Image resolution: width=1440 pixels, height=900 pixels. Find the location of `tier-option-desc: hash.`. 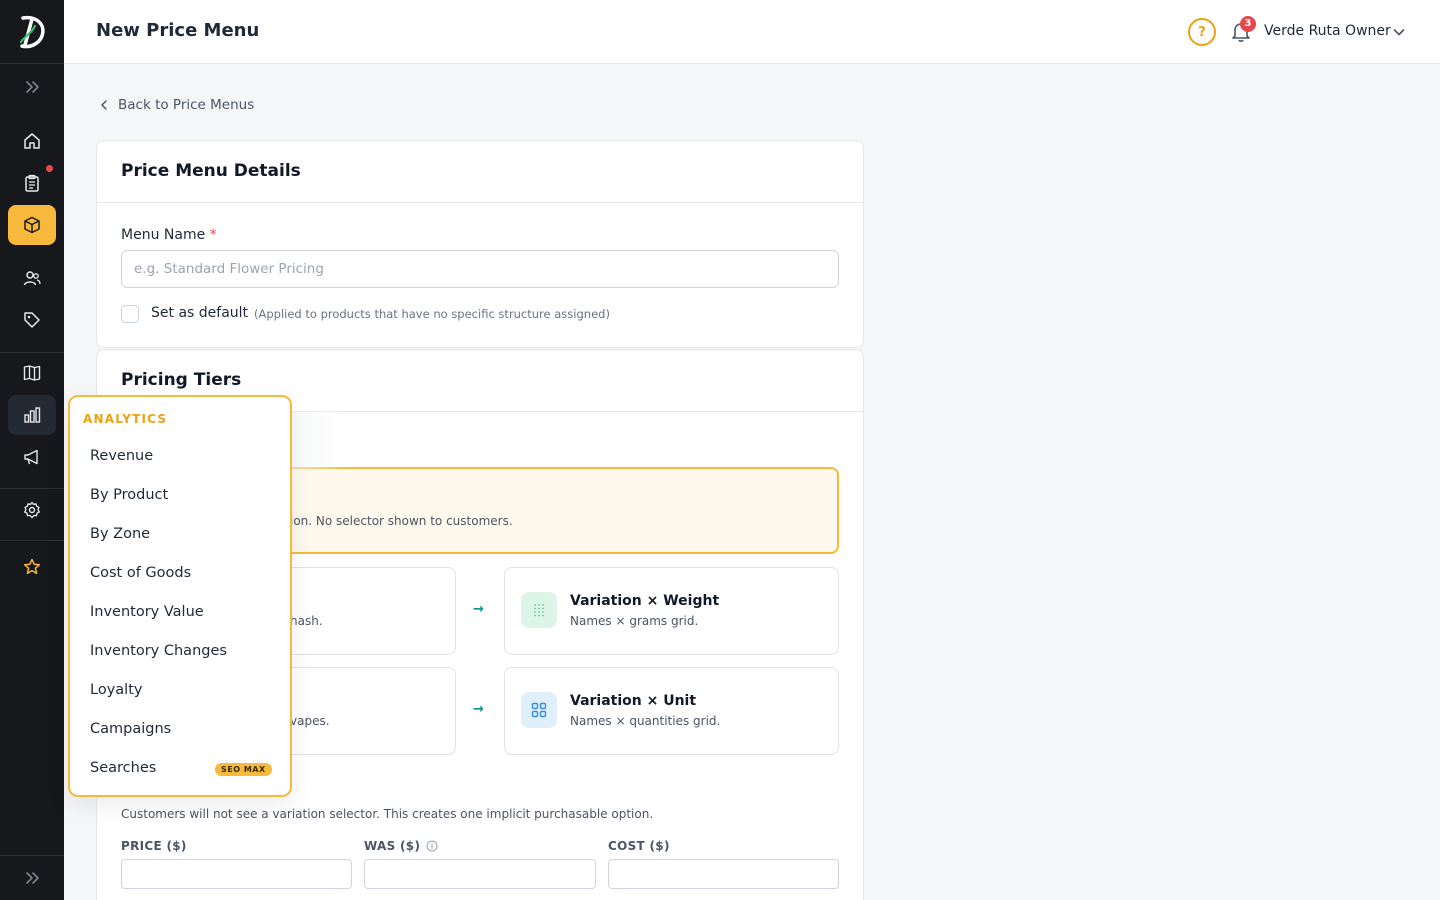

tier-option-desc: hash. is located at coordinates (306, 621).